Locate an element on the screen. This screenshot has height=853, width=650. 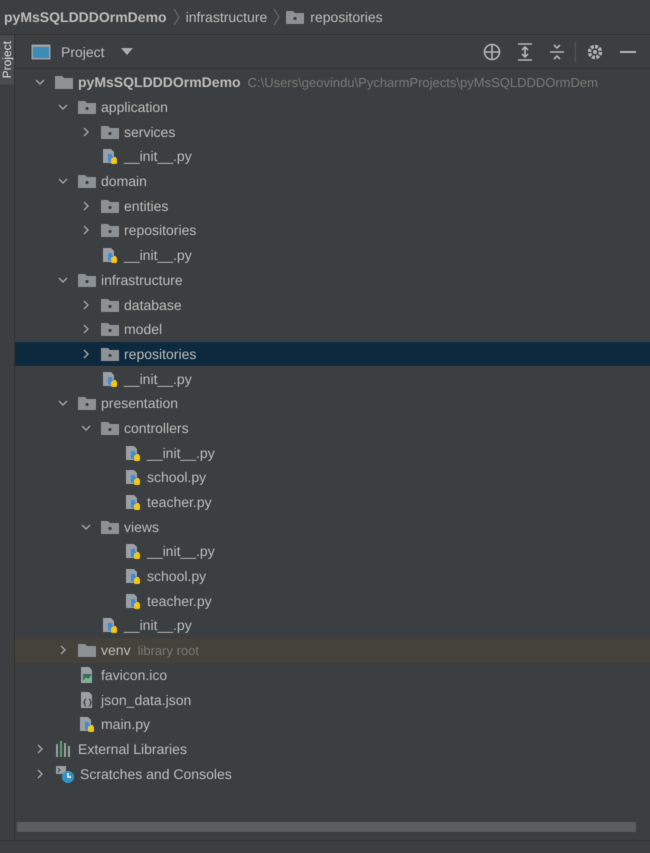
expand-all-icon is located at coordinates (525, 51).